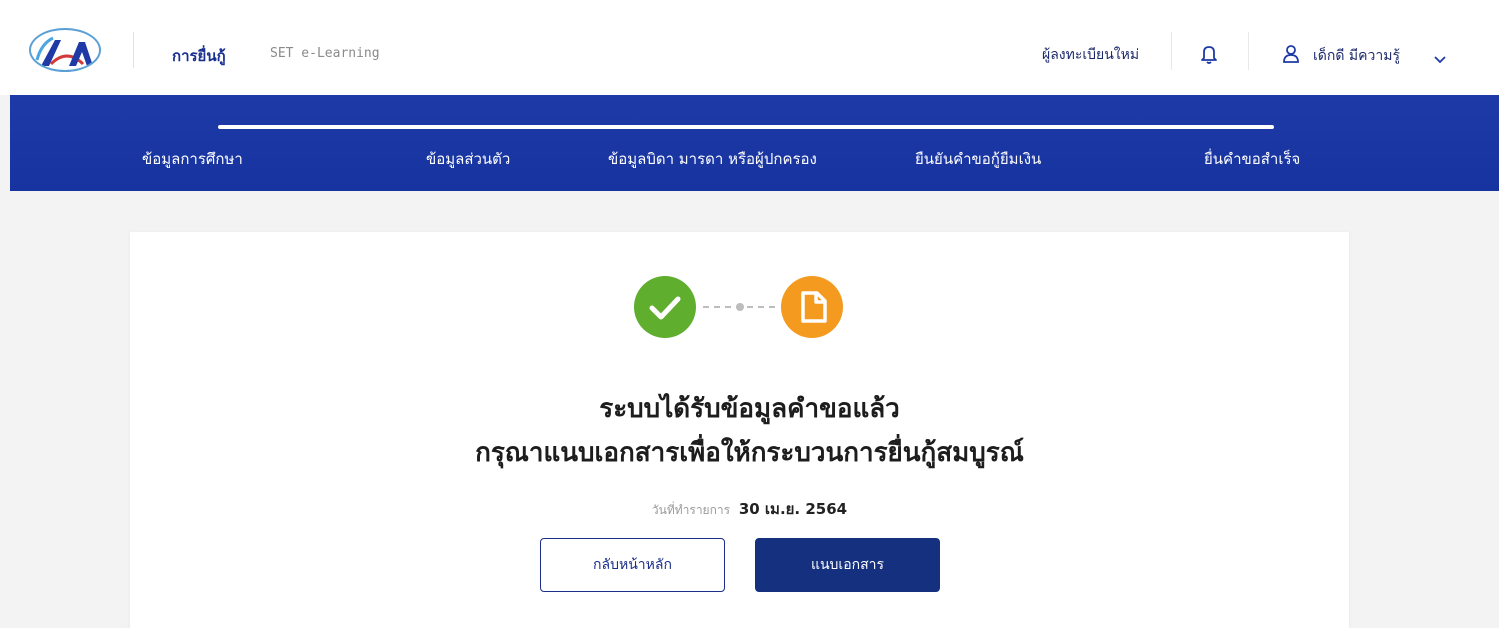  What do you see at coordinates (712, 159) in the screenshot?
I see `step-parents: ข้อมูลบิดา มารดา หรือผู้ปกครอง` at bounding box center [712, 159].